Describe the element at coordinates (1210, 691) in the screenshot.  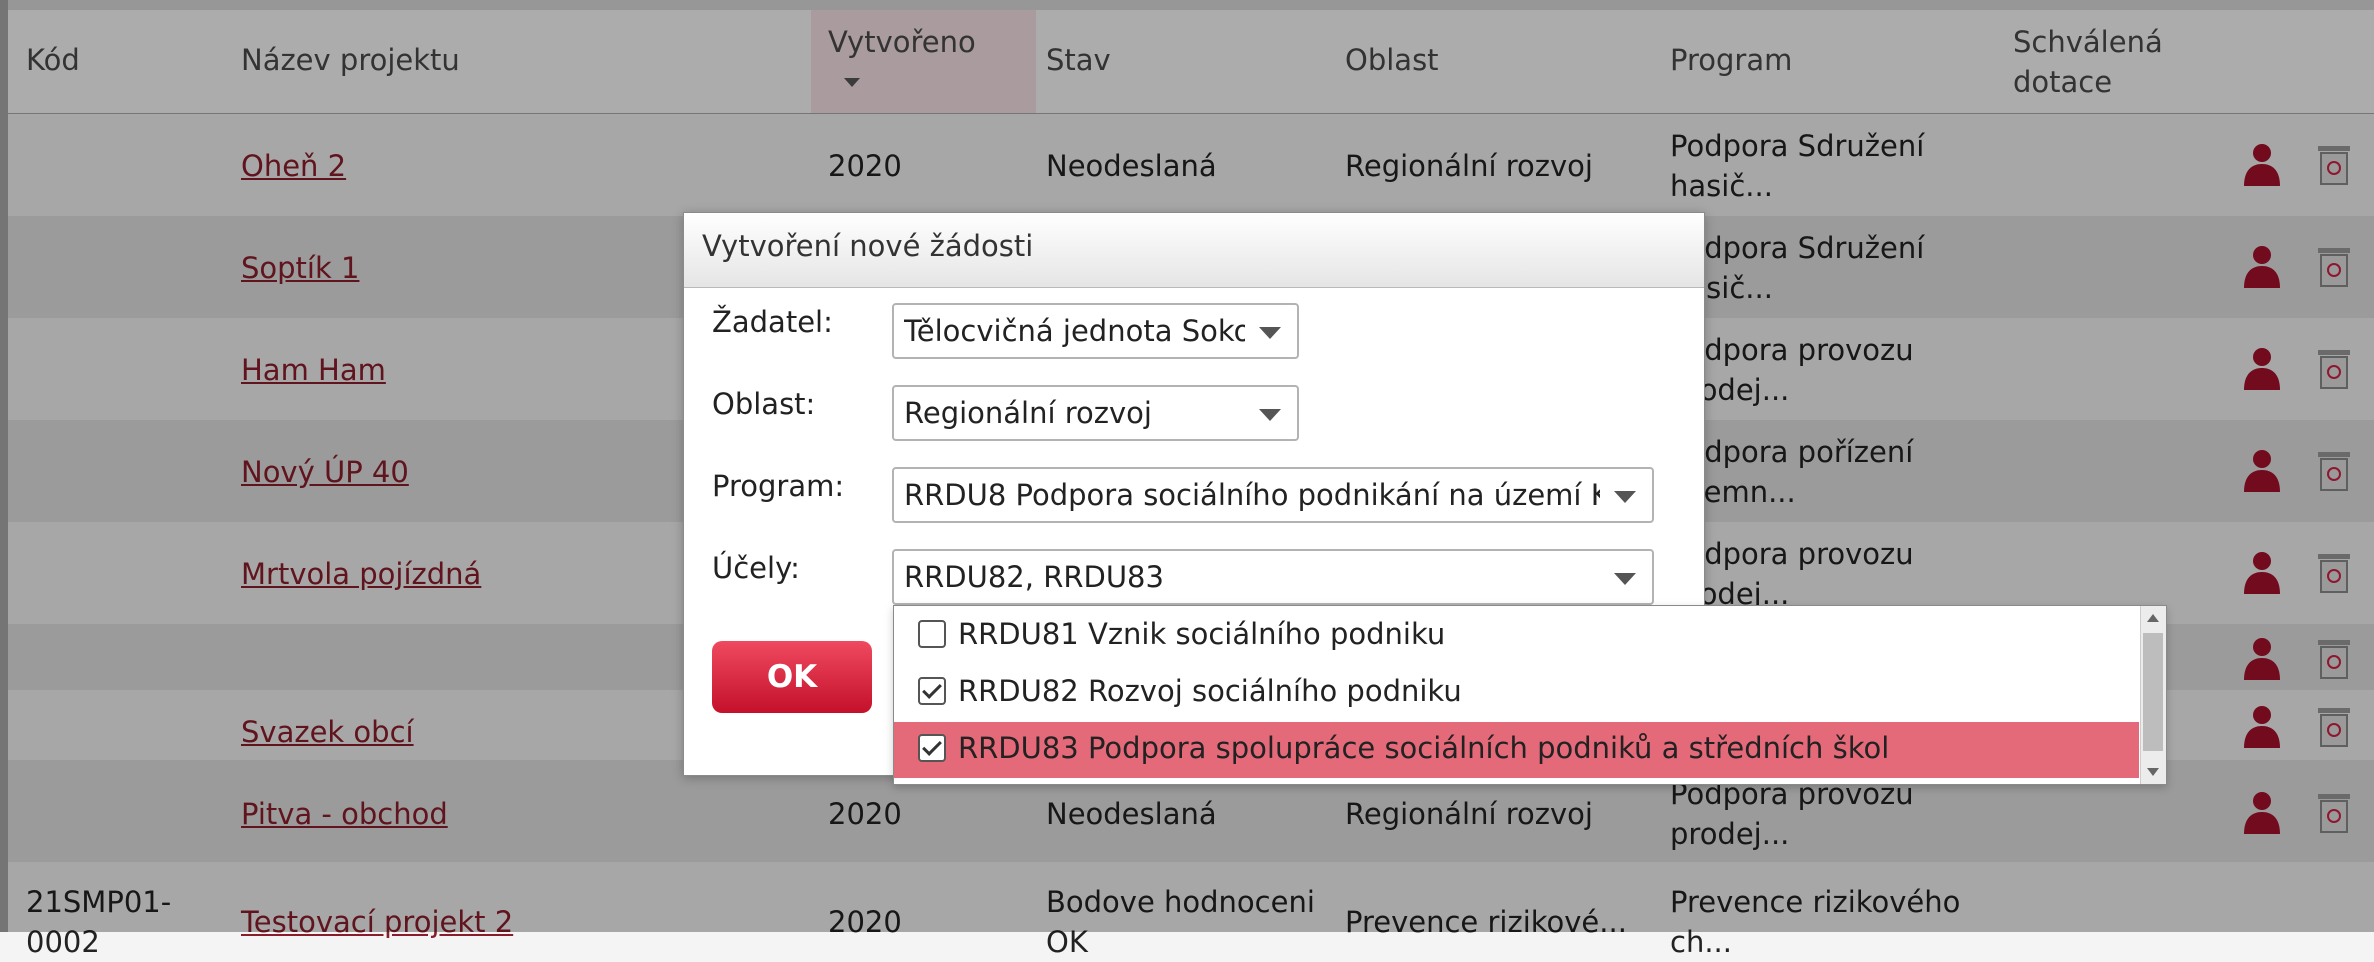
I see `option-label: RRDU82 Rozvoj sociálního podniku` at that location.